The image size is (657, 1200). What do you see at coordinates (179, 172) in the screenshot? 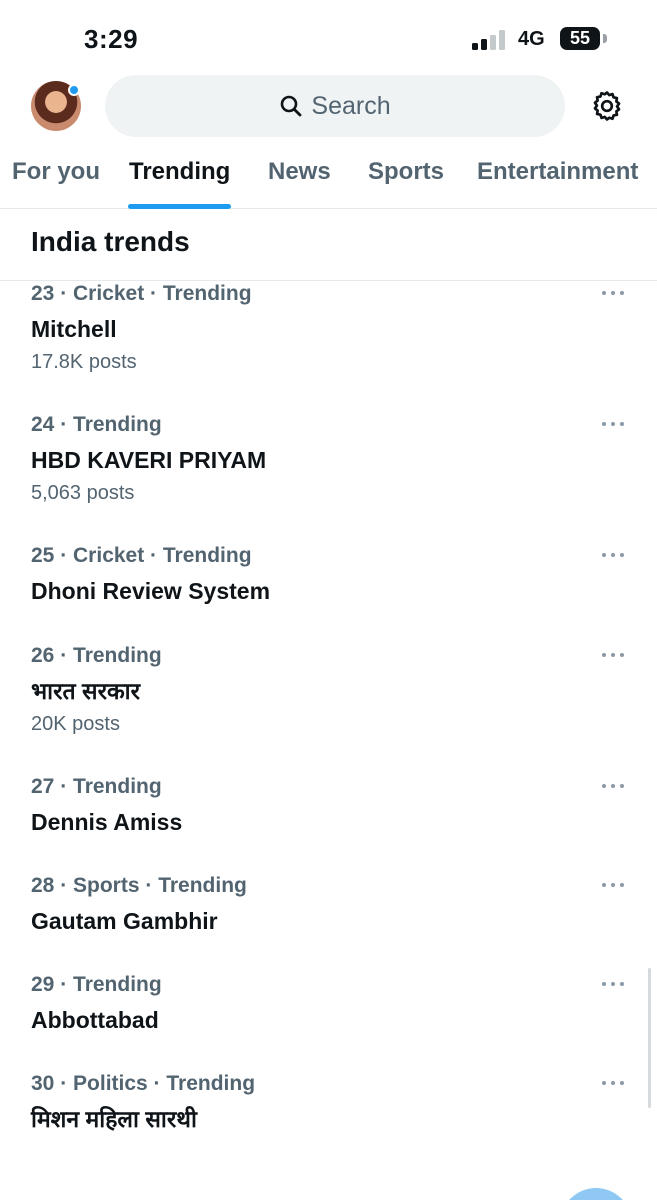
I see `tab-trending: Trending` at bounding box center [179, 172].